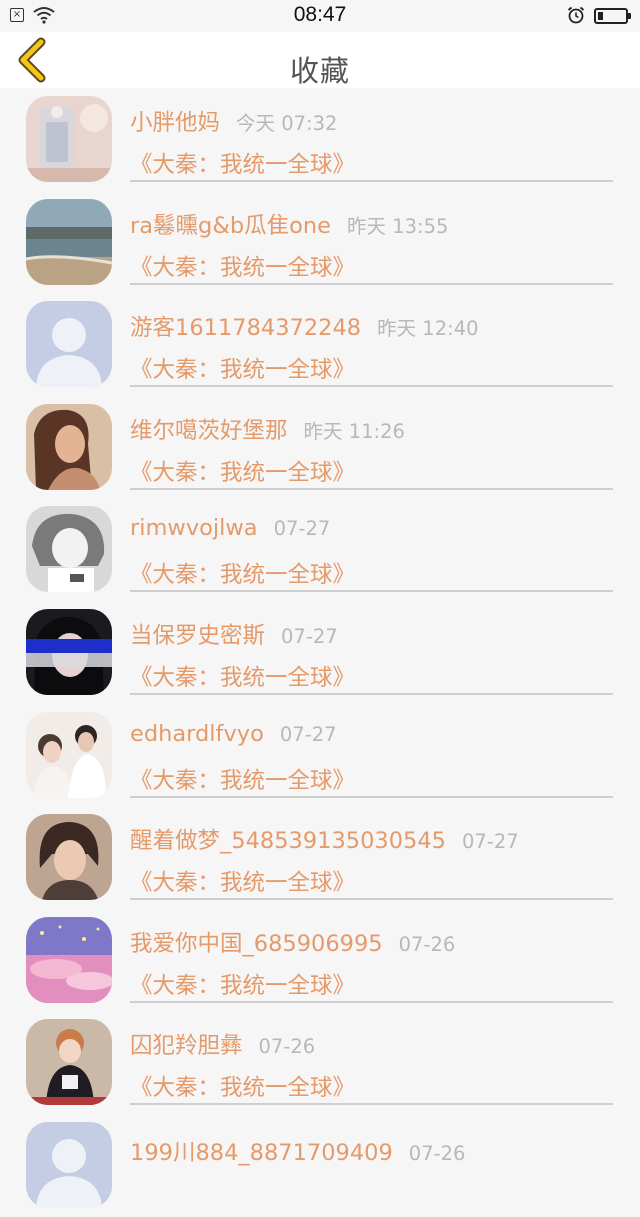 Image resolution: width=640 pixels, height=1217 pixels. I want to click on navigation-bar: 收藏, so click(320, 60).